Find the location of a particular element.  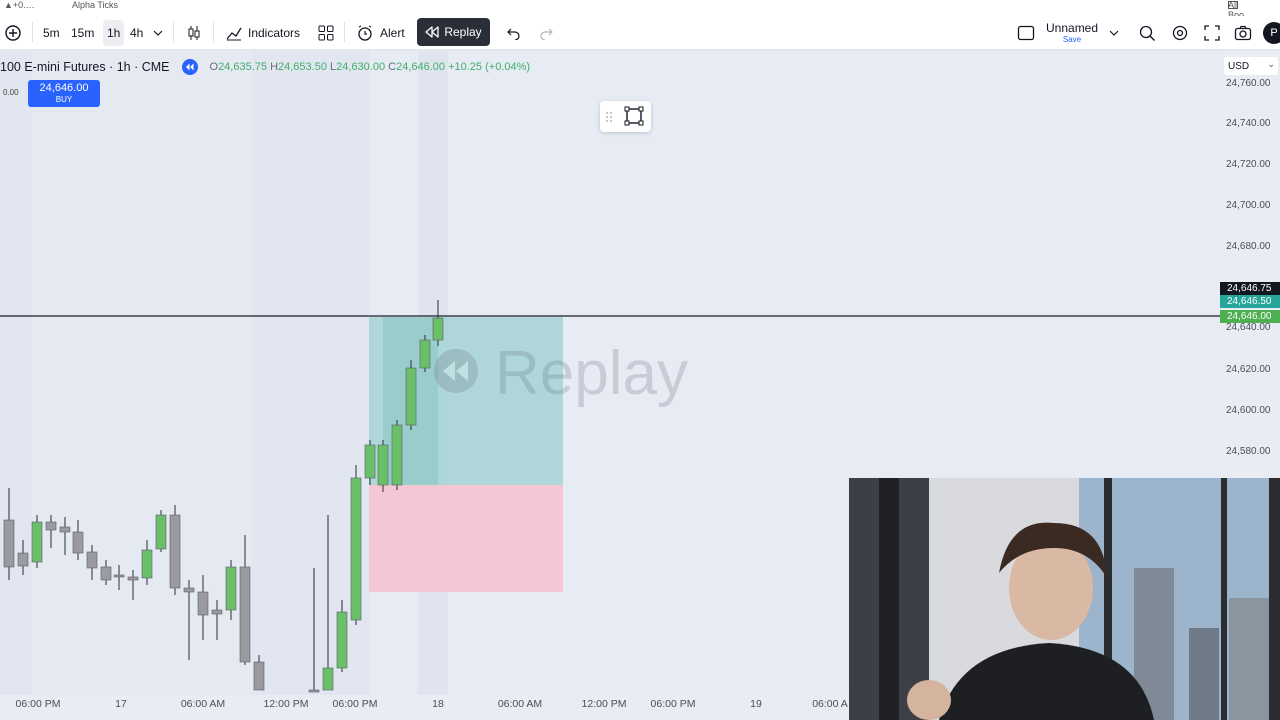

session-band is located at coordinates (16, 373).